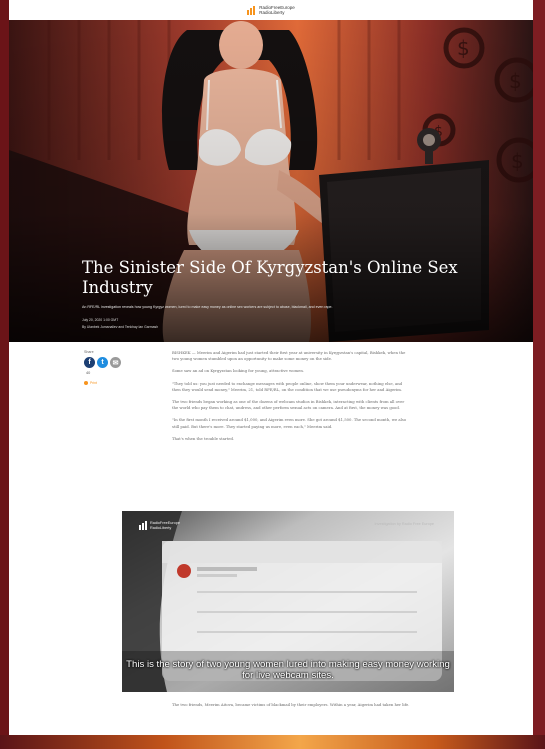 The image size is (545, 749). What do you see at coordinates (203, 438) in the screenshot?
I see `article-paragraph: That's when the trouble started.` at bounding box center [203, 438].